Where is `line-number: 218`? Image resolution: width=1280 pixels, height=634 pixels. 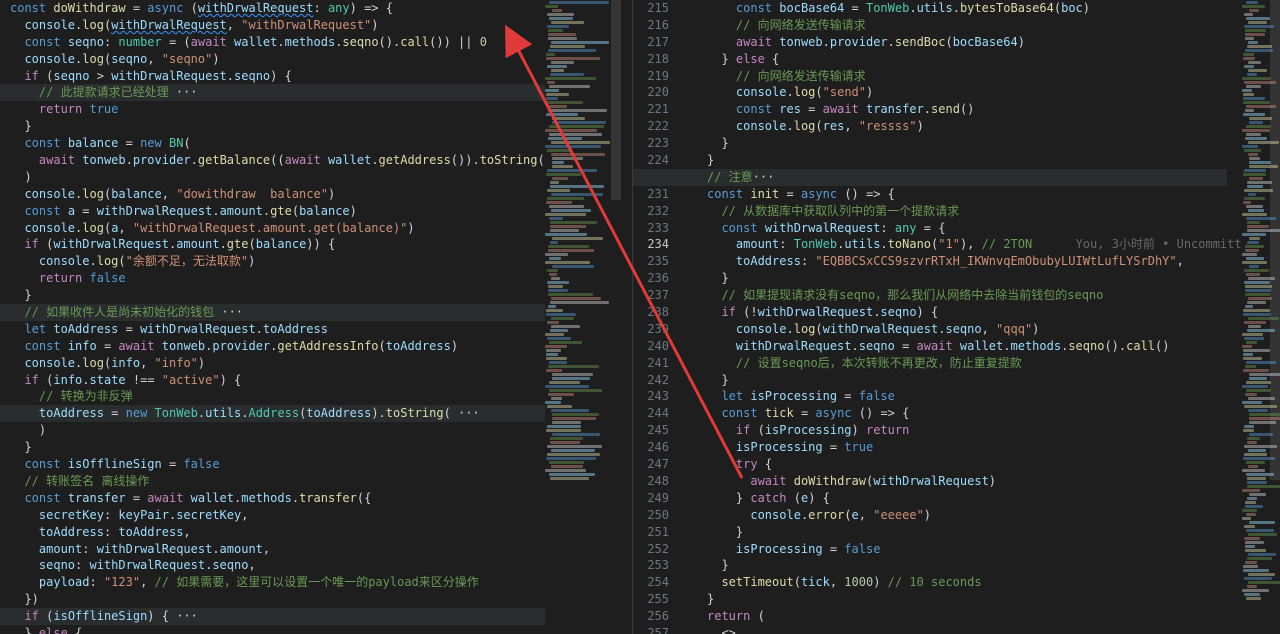 line-number: 218 is located at coordinates (651, 59).